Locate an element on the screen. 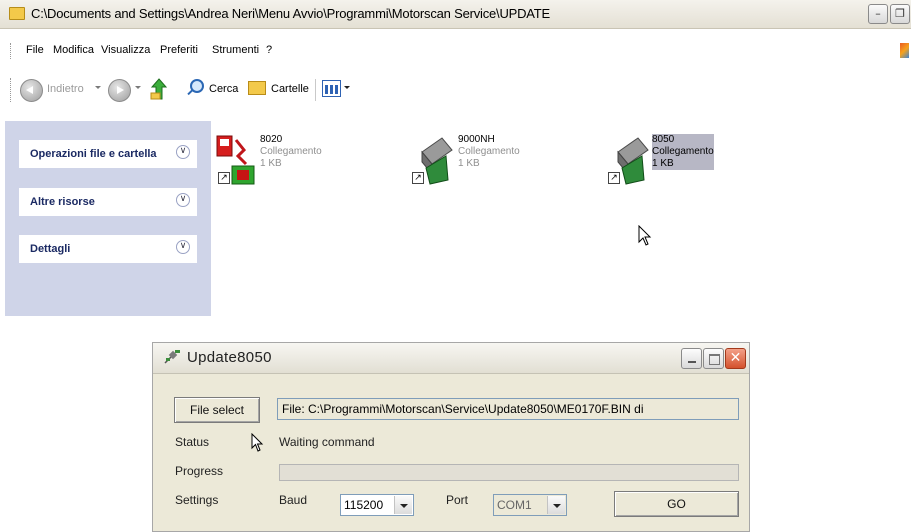 This screenshot has width=911, height=532. minimize-button: – is located at coordinates (878, 14).